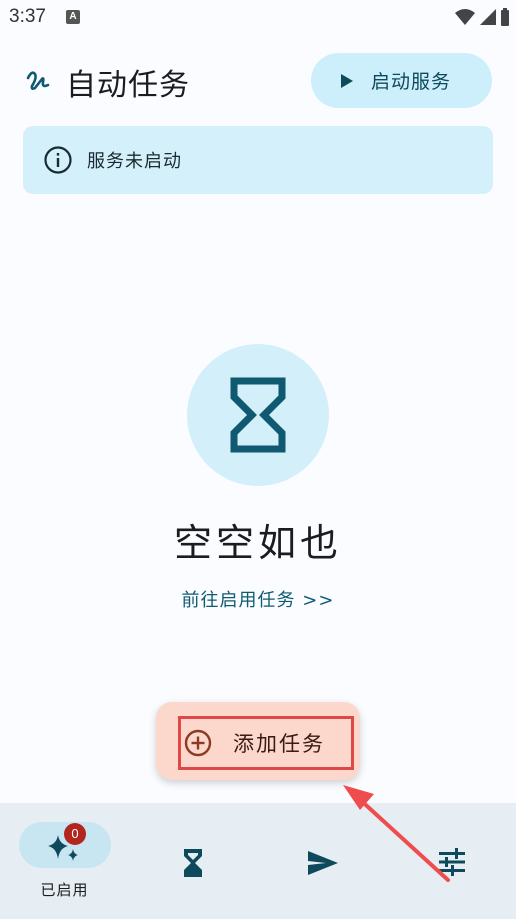 The image size is (516, 919). I want to click on bottom-navigation: 0 已启用, so click(258, 861).